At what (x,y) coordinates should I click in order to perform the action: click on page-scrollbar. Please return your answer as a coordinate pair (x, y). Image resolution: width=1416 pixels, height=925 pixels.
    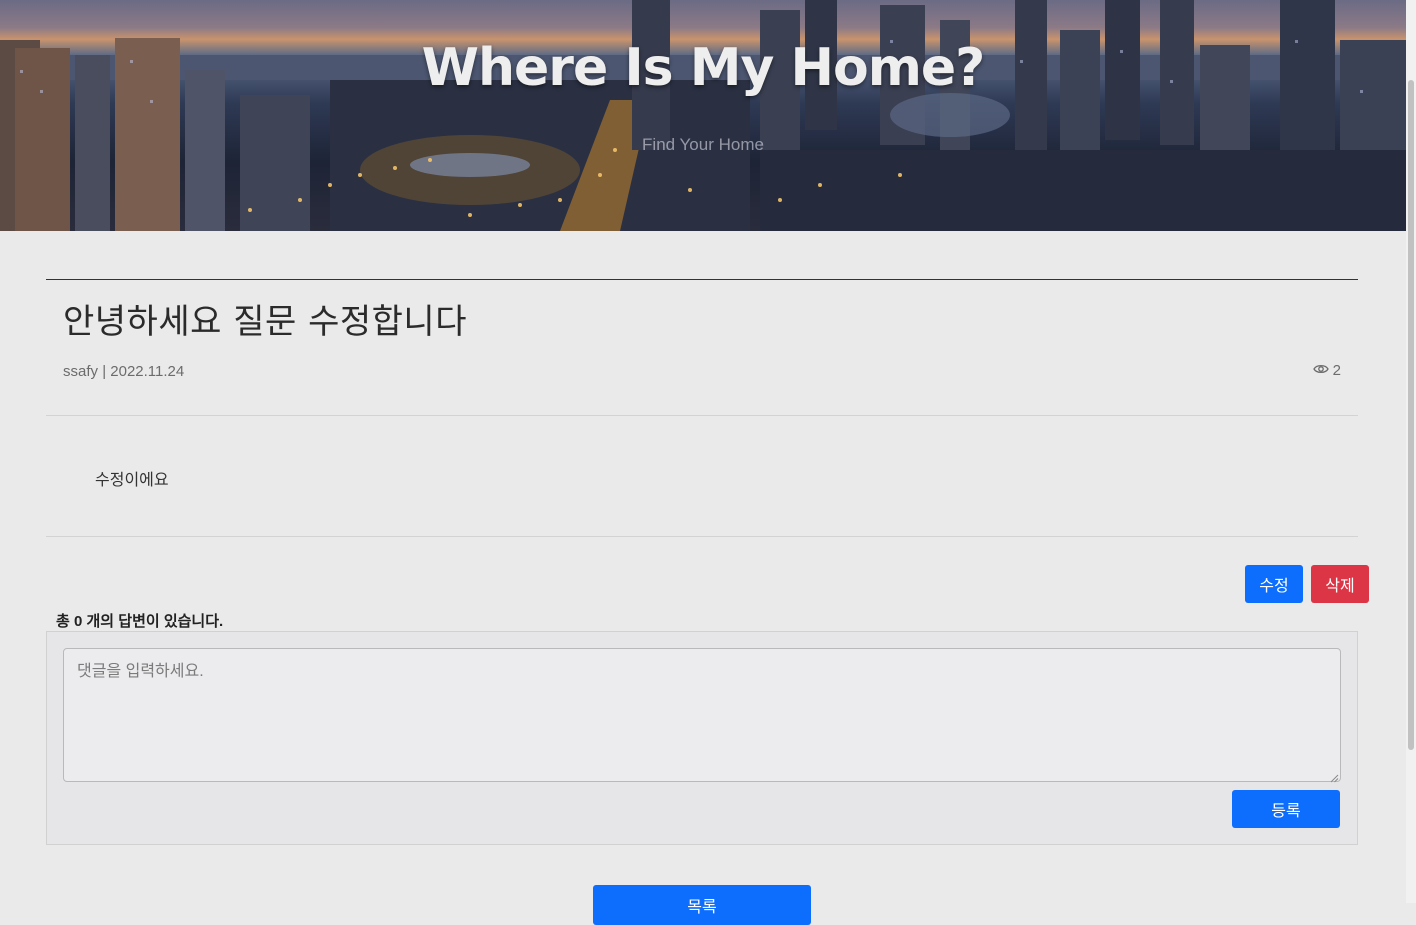
    Looking at the image, I should click on (1411, 451).